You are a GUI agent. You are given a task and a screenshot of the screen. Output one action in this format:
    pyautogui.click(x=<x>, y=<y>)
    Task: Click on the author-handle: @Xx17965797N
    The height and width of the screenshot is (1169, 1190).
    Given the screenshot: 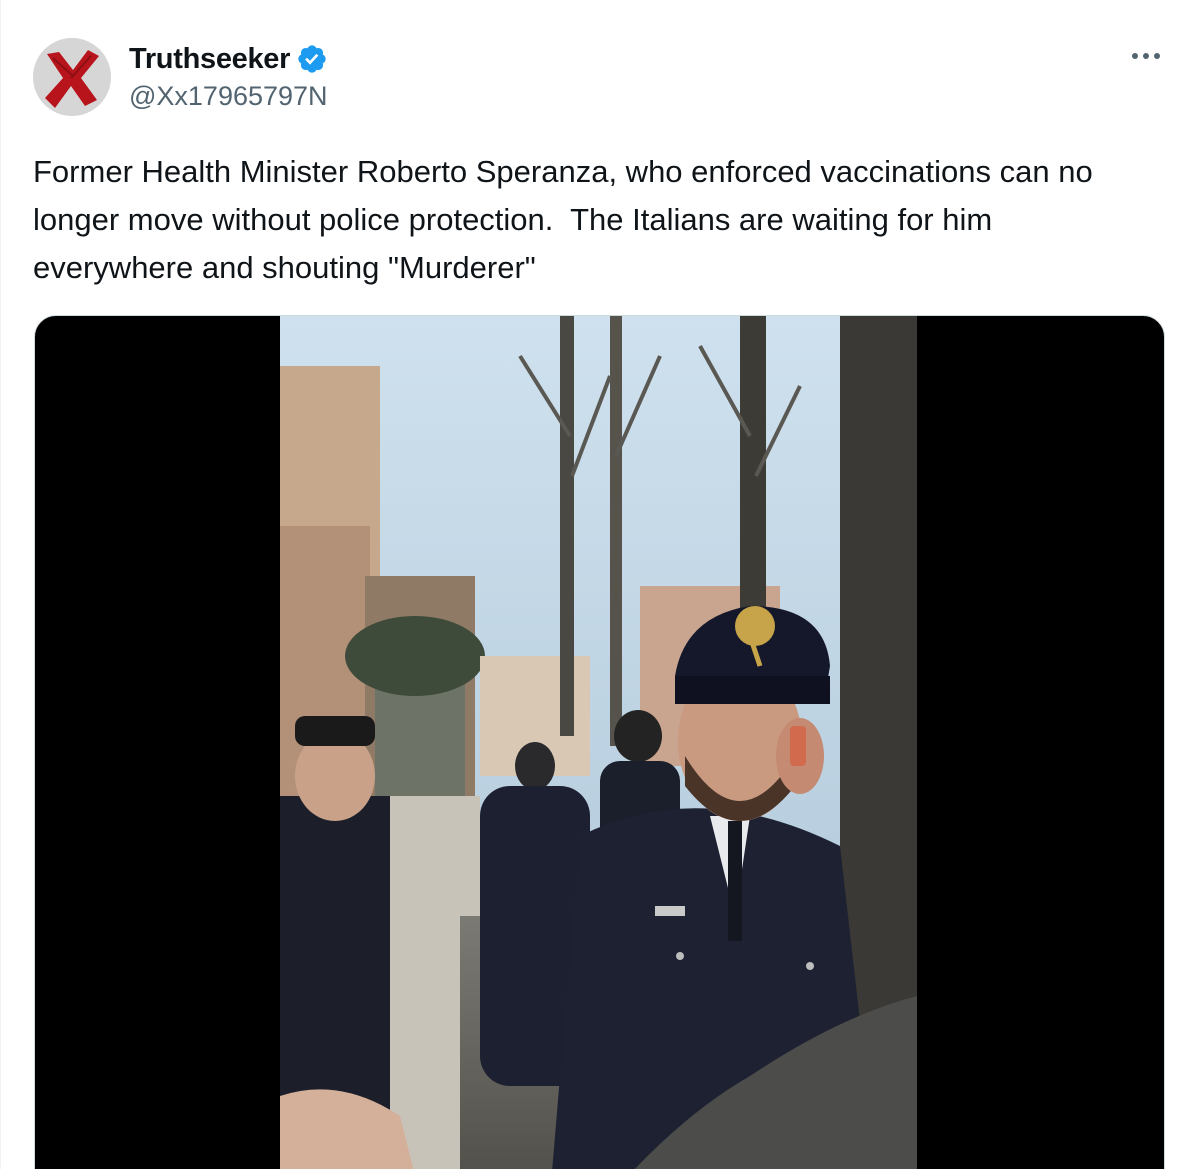 What is the action you would take?
    pyautogui.click(x=228, y=96)
    